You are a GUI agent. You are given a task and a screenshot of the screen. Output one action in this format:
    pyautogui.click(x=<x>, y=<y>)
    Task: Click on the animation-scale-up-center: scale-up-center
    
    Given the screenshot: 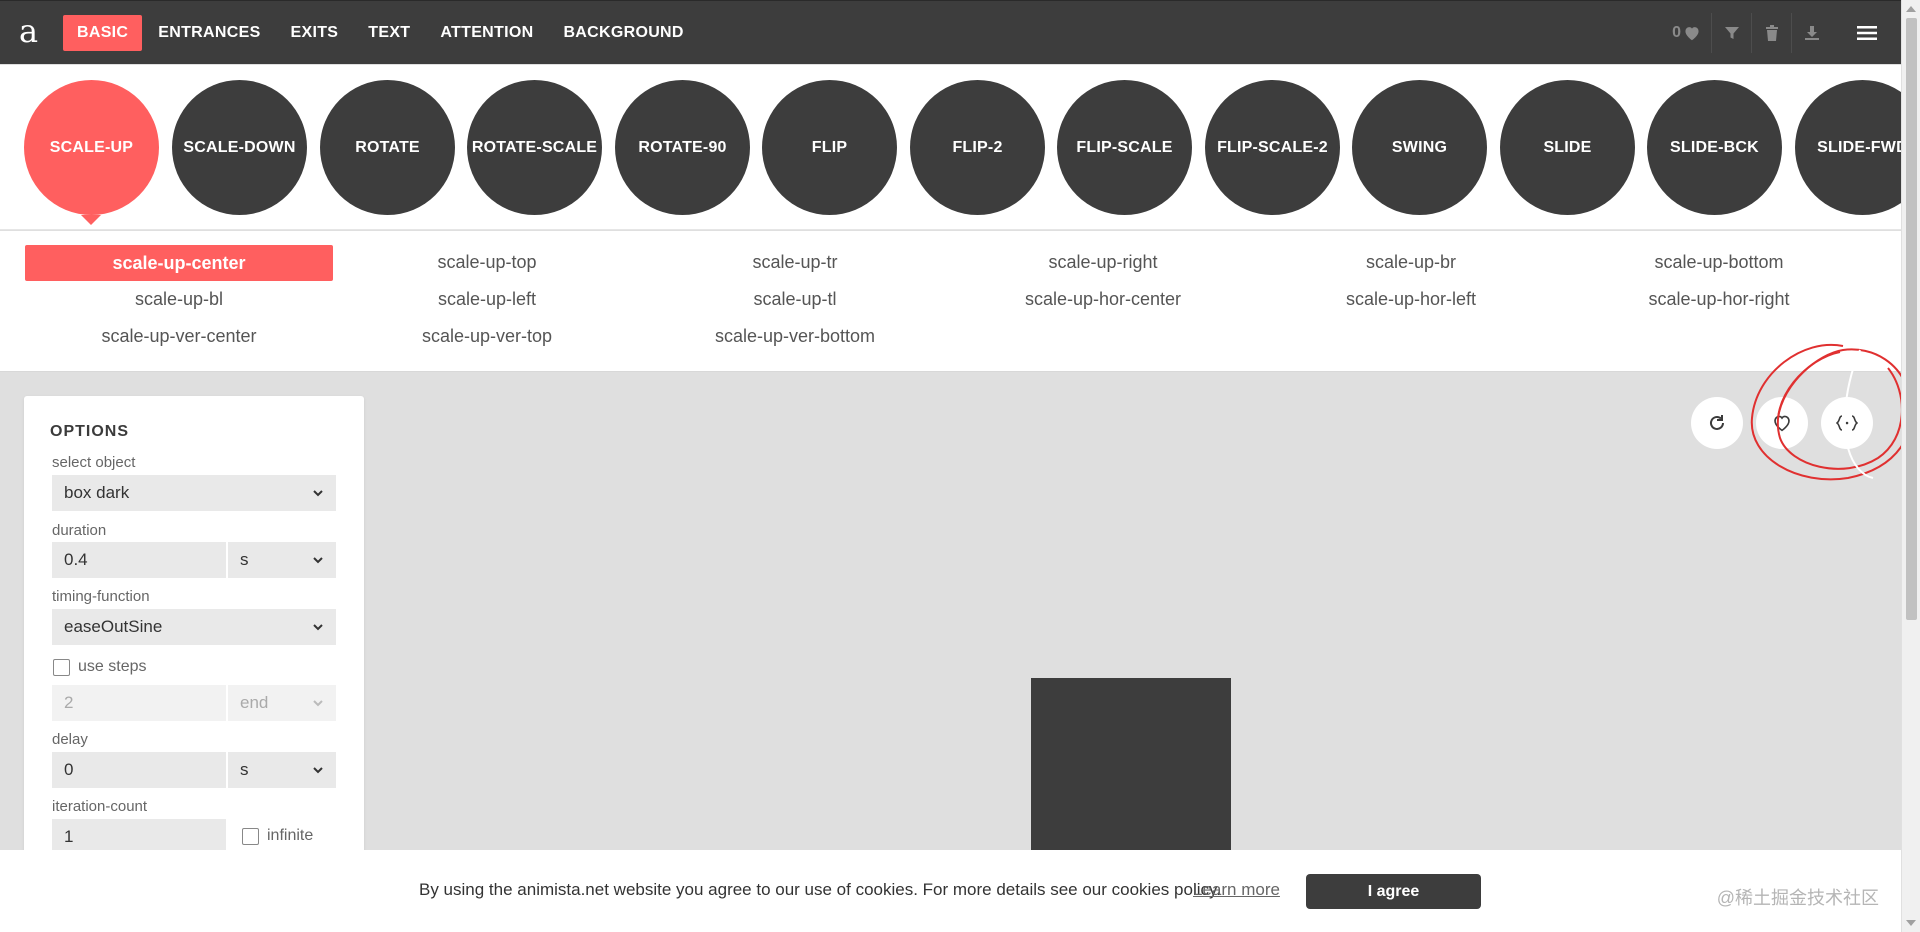 What is the action you would take?
    pyautogui.click(x=179, y=263)
    